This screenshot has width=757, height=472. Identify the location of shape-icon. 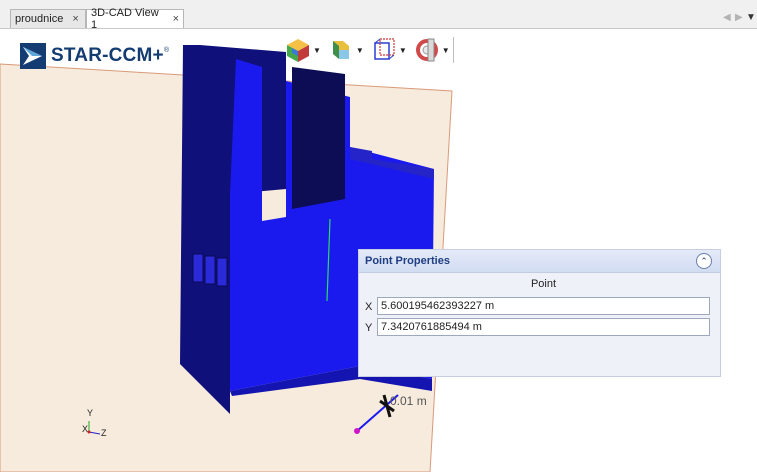
(340, 50).